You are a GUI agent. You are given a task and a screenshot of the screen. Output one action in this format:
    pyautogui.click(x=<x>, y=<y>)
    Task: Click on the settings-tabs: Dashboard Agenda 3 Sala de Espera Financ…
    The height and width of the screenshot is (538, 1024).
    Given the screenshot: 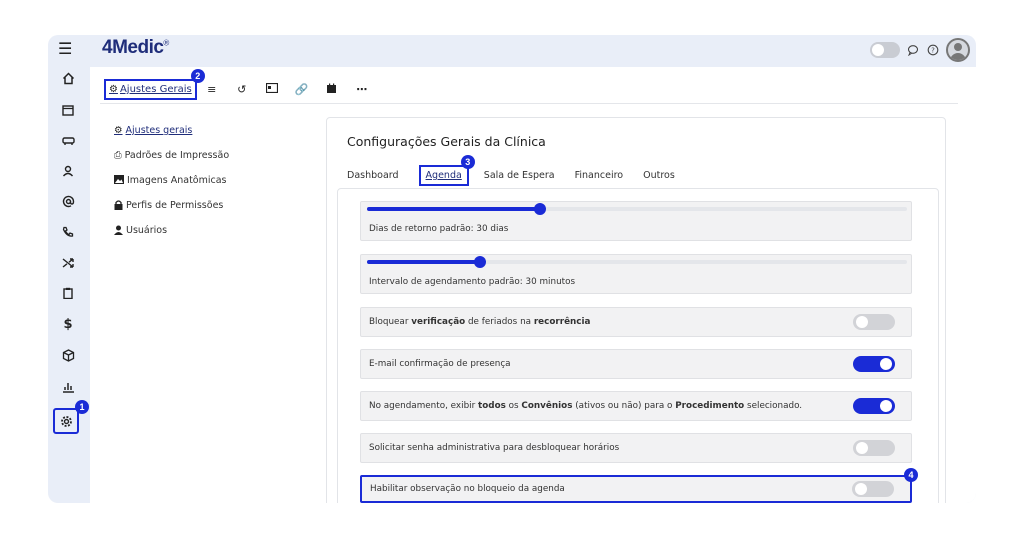 What is the action you would take?
    pyautogui.click(x=521, y=170)
    